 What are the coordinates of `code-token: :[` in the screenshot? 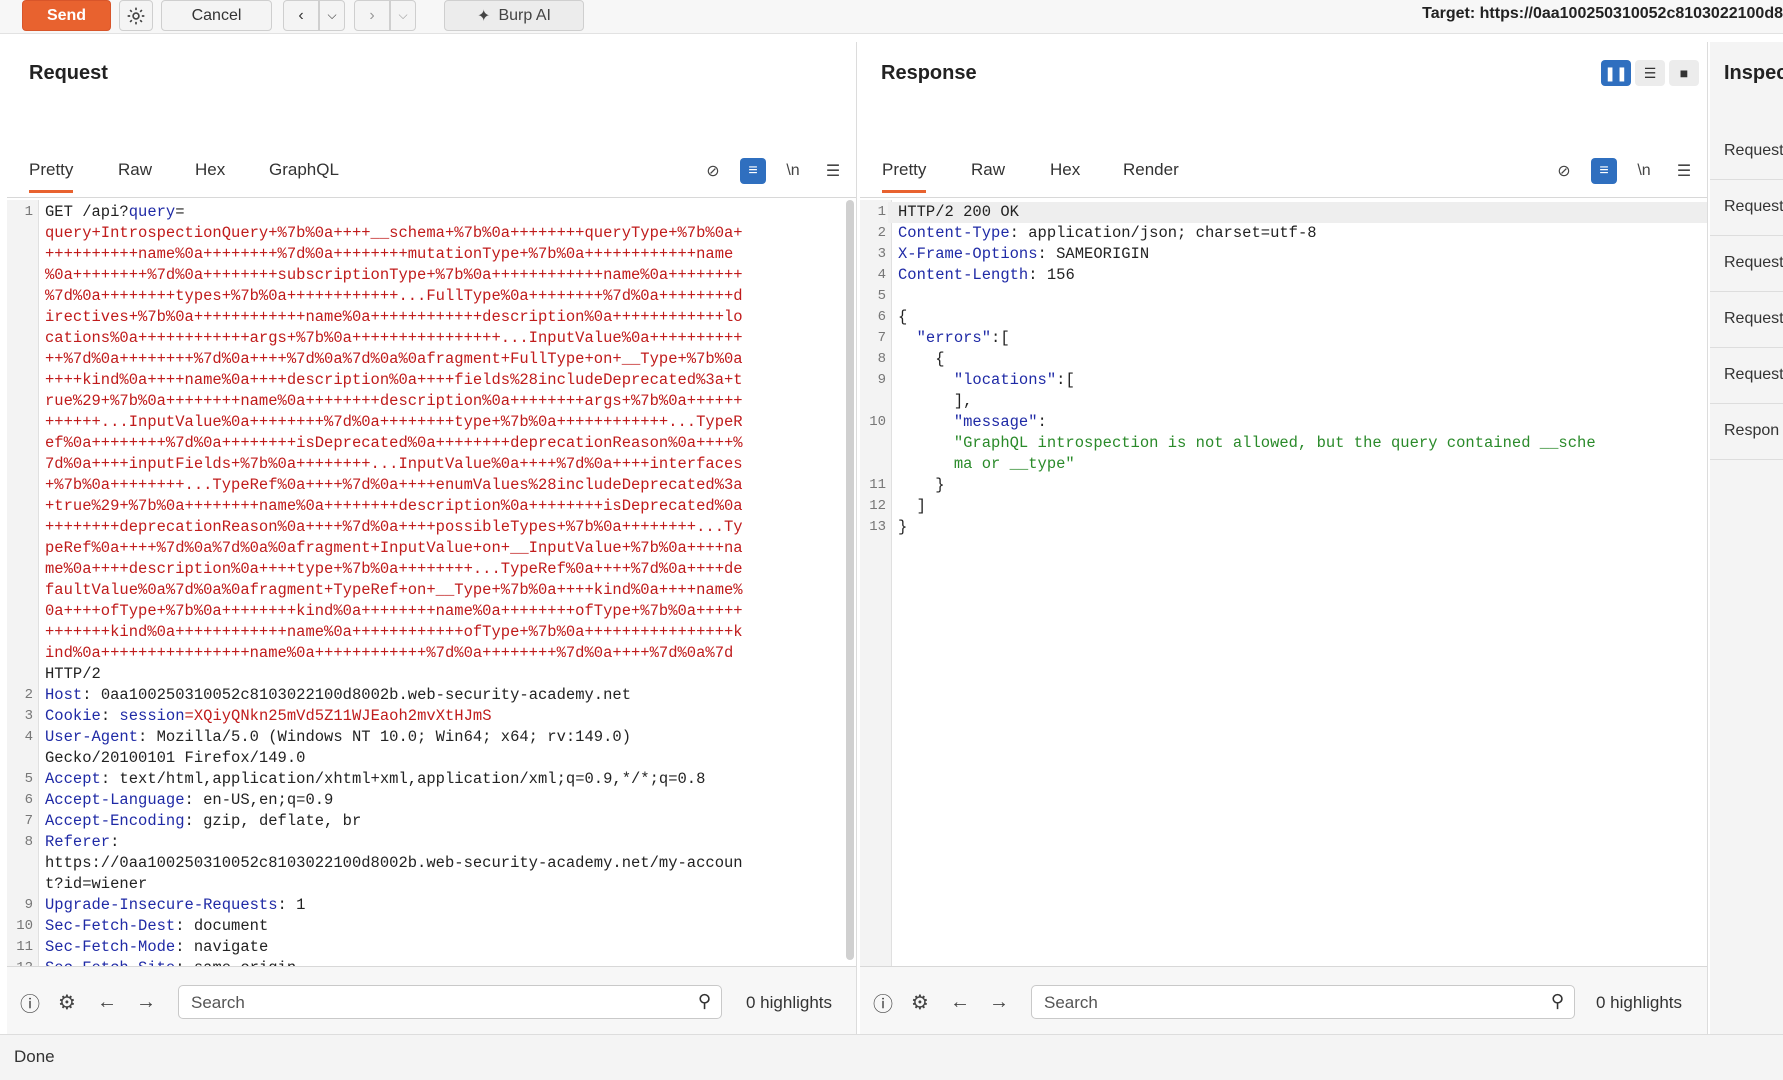 It's located at (1065, 380).